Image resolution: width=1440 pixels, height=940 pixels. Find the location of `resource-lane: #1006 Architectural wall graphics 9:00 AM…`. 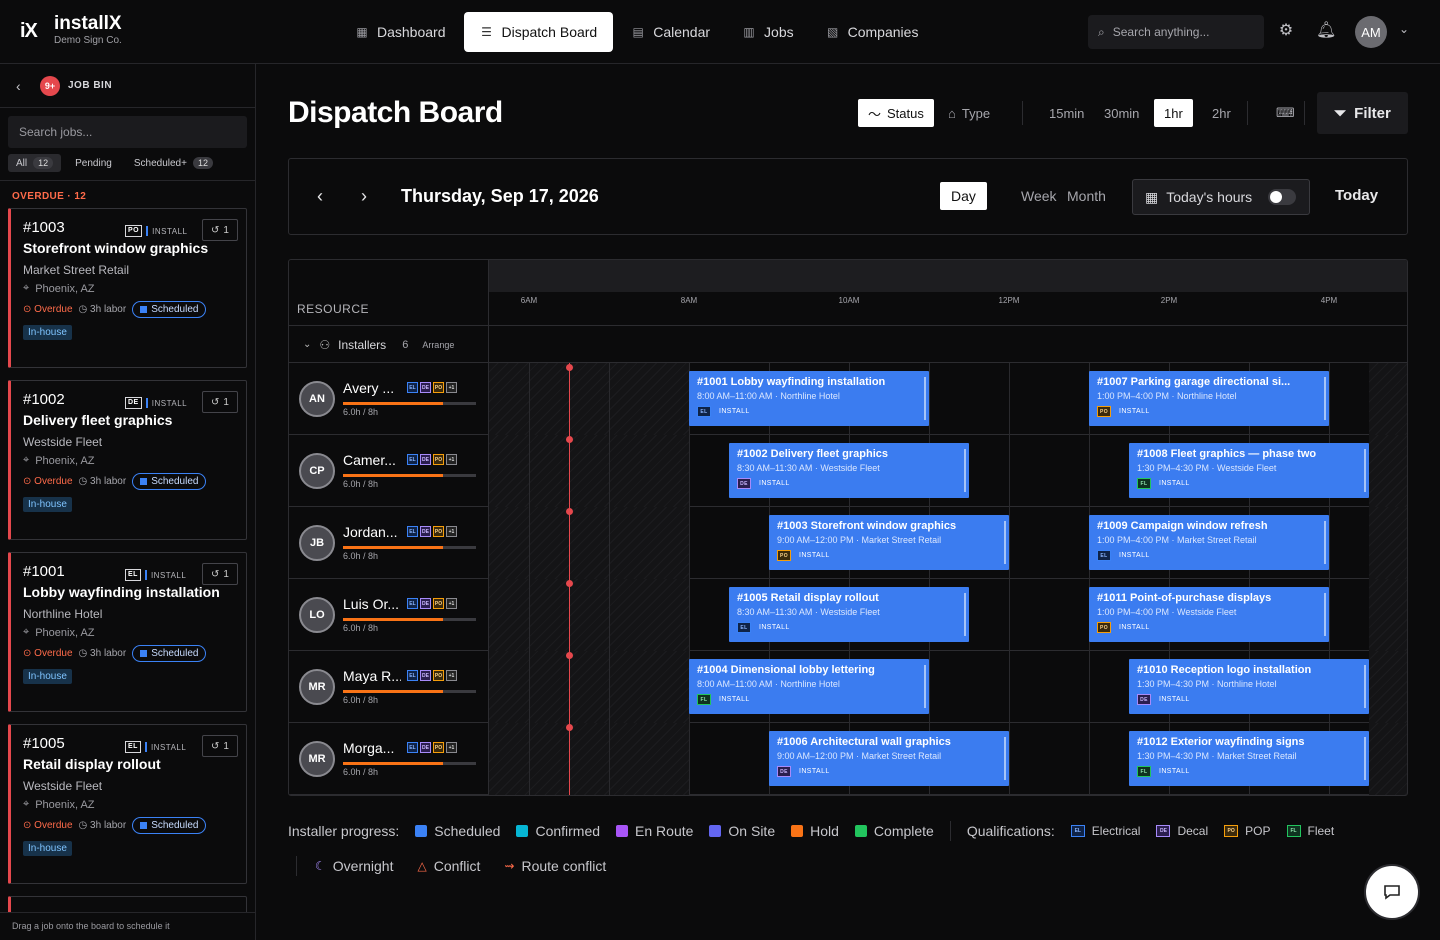

resource-lane: #1006 Architectural wall graphics 9:00 AM… is located at coordinates (948, 759).